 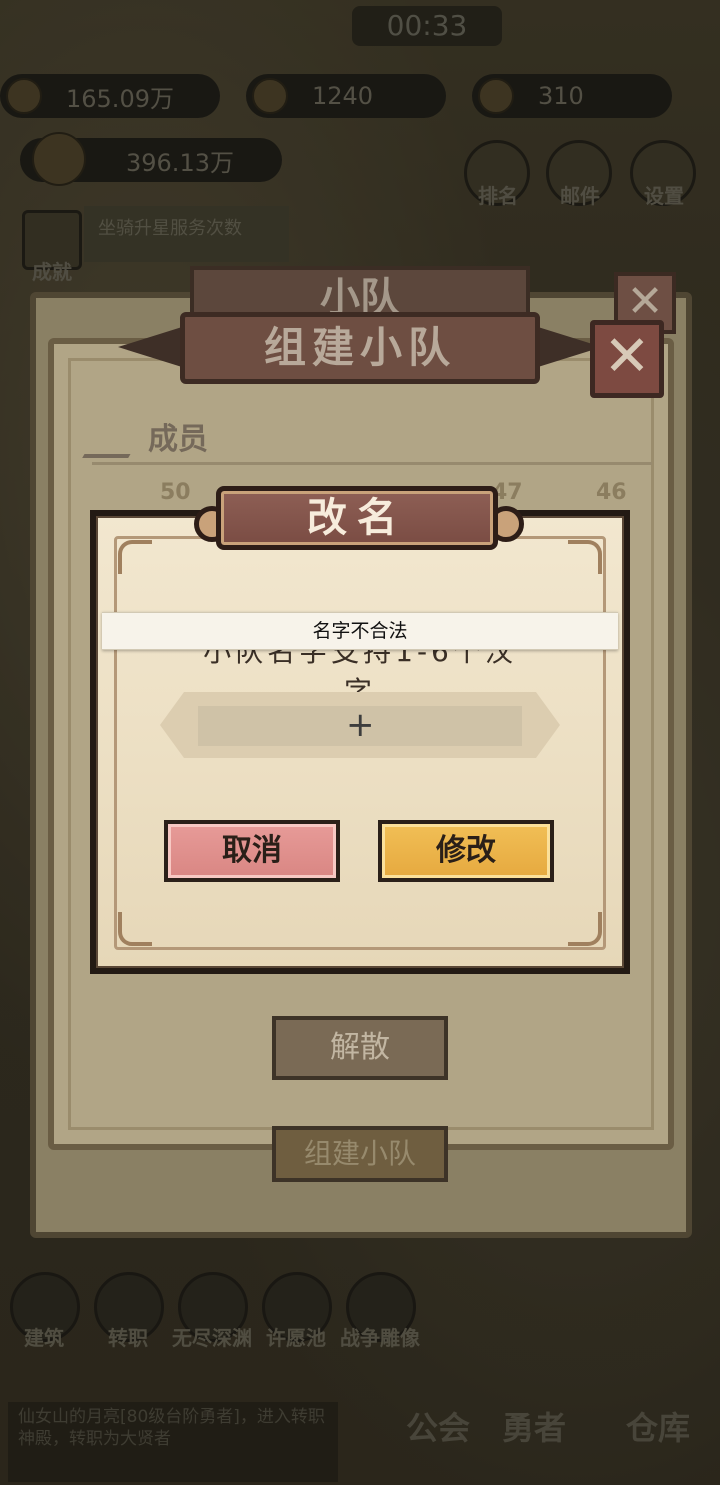 What do you see at coordinates (178, 439) in the screenshot?
I see `members-section-label: 成员` at bounding box center [178, 439].